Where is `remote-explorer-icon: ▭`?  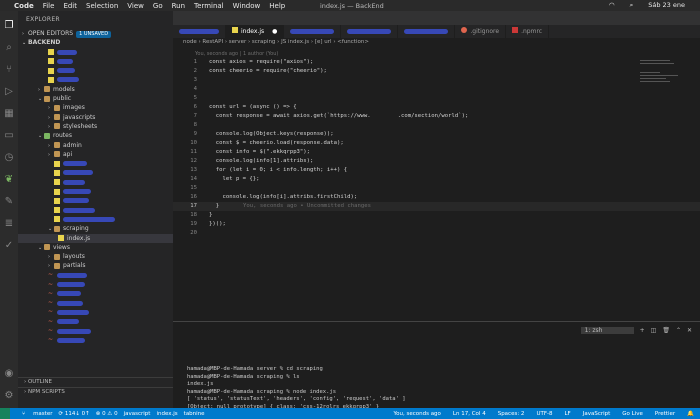
remote-explorer-icon: ▭ is located at coordinates (9, 135).